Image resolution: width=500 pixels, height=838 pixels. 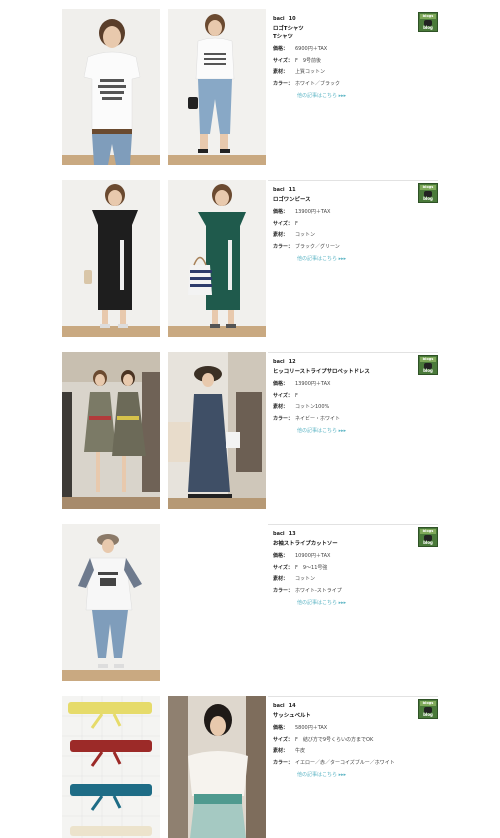 I want to click on spec-price: 価格： 6900円＋TAX, so click(x=300, y=49).